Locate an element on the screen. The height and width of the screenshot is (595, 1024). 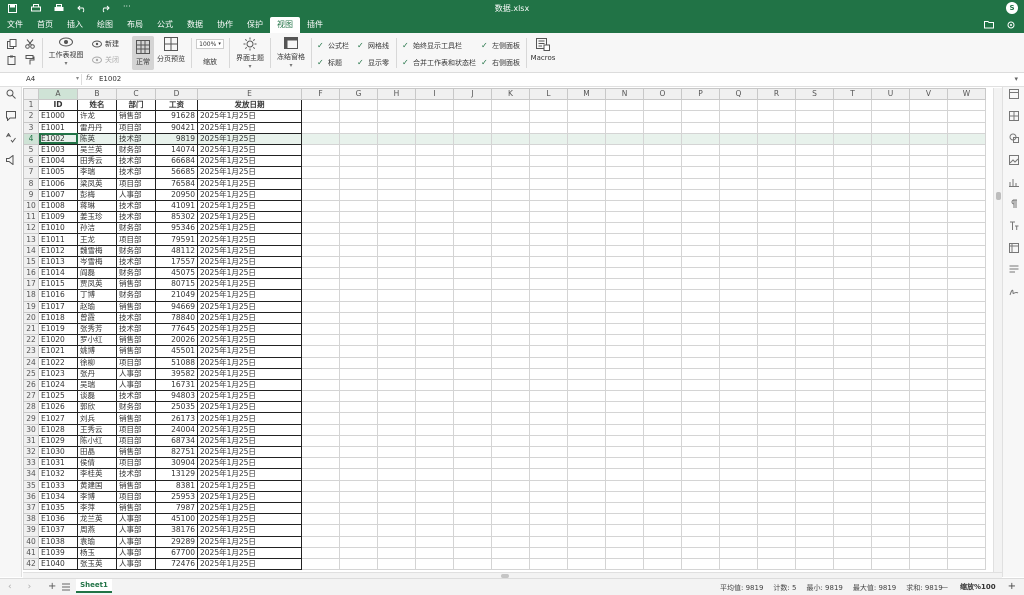
table-cell: 91628 is located at coordinates (176, 116).